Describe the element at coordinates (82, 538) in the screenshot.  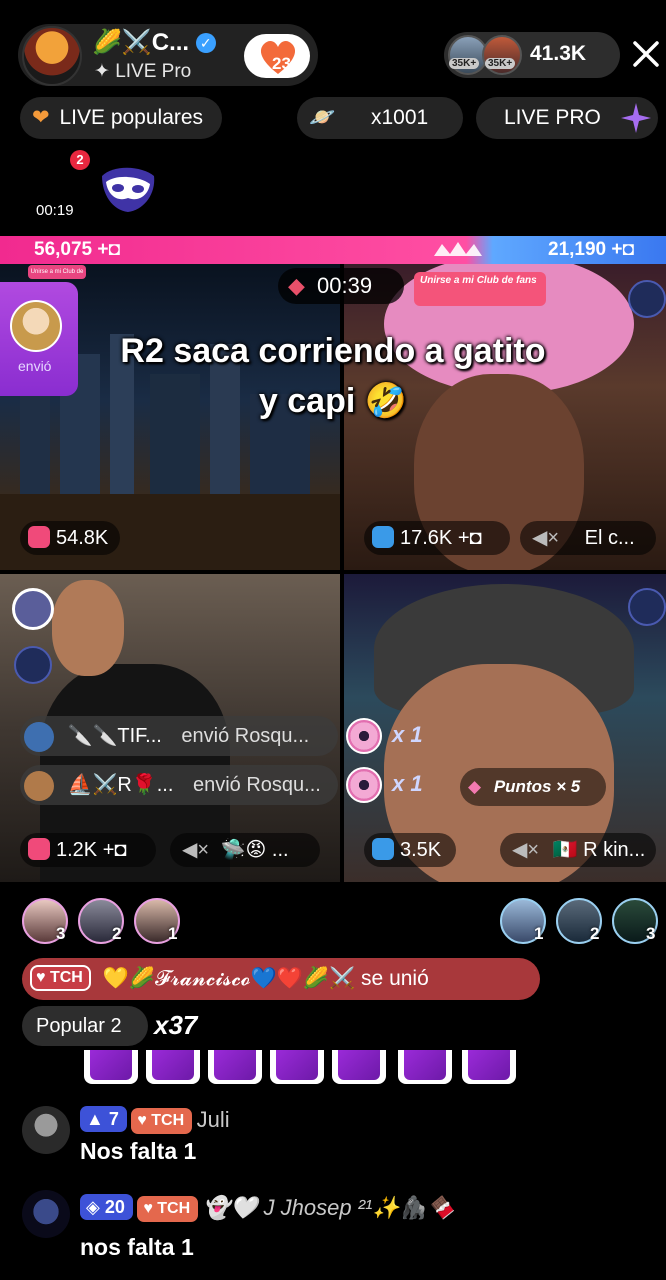
I see `tile-1-score-value: 54.8K` at that location.